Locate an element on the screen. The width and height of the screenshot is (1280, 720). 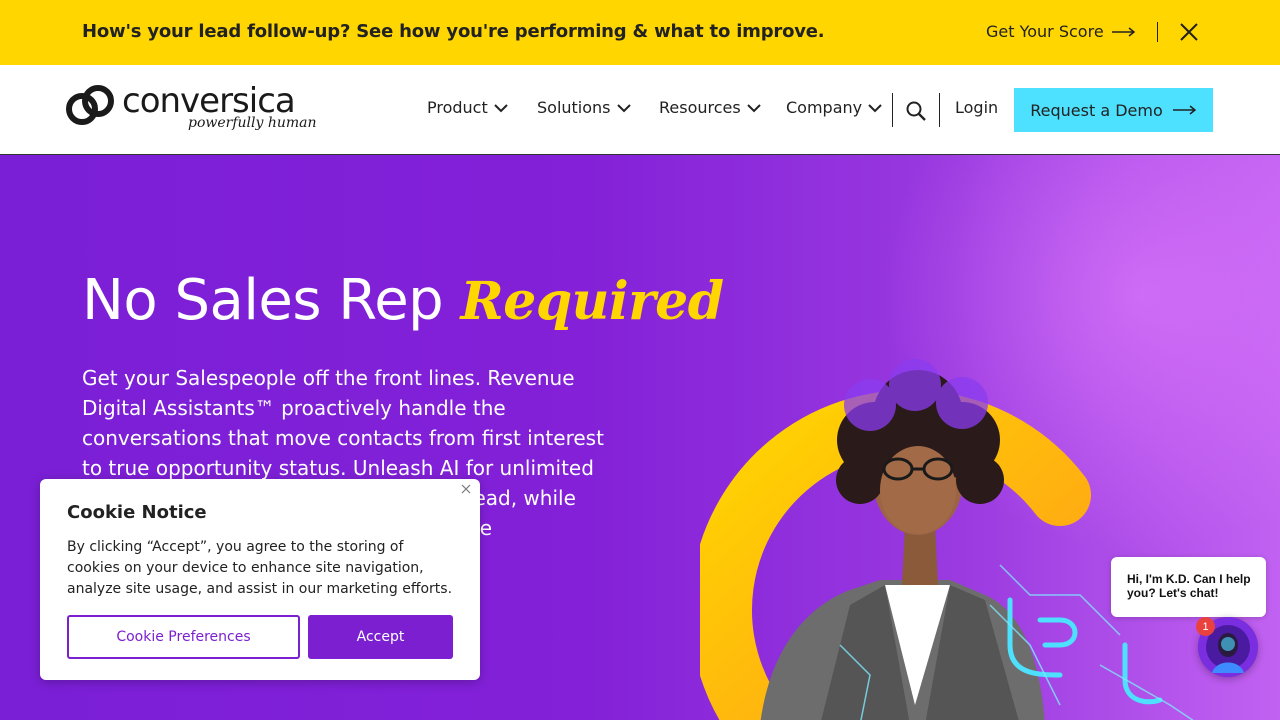
hero-title-accent: Required is located at coordinates (592, 301).